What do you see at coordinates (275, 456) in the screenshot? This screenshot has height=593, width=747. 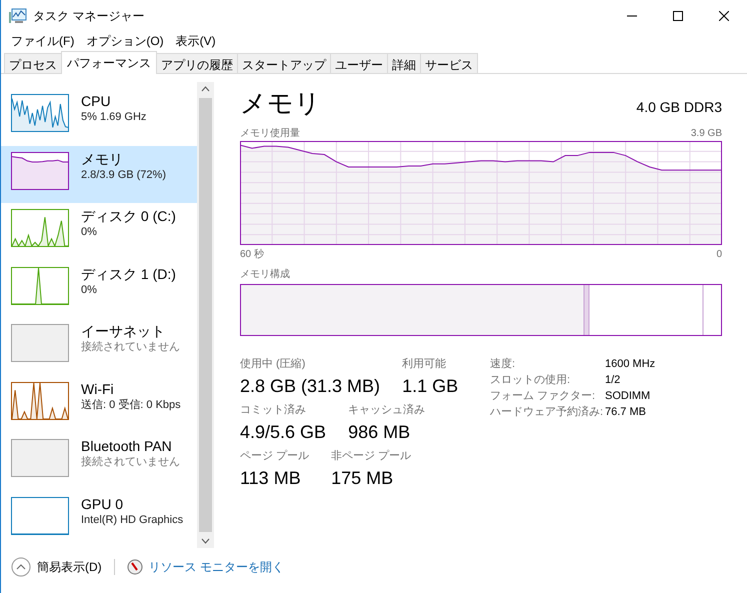 I see `stat-label: ページ プール` at bounding box center [275, 456].